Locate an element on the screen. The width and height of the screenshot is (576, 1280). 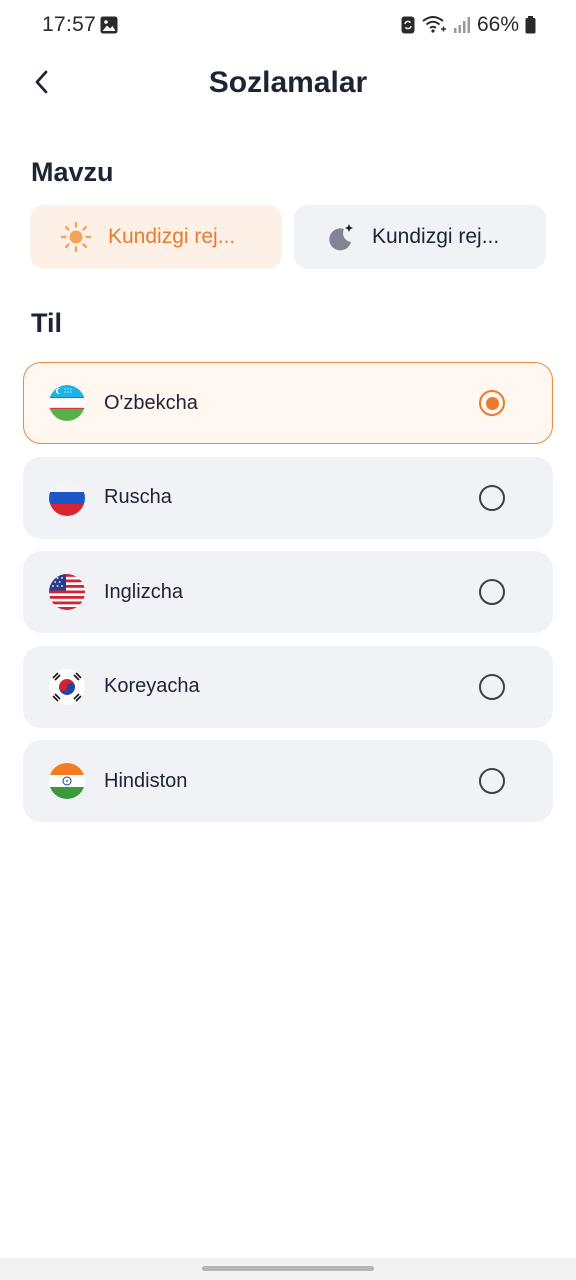
status-time: 17:57 is located at coordinates (69, 24).